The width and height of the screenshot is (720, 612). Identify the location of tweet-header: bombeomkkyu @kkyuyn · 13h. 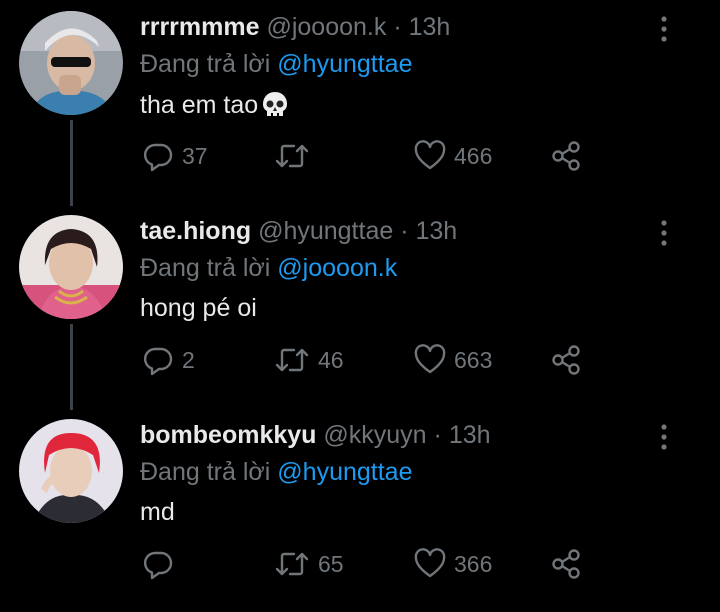
(315, 435).